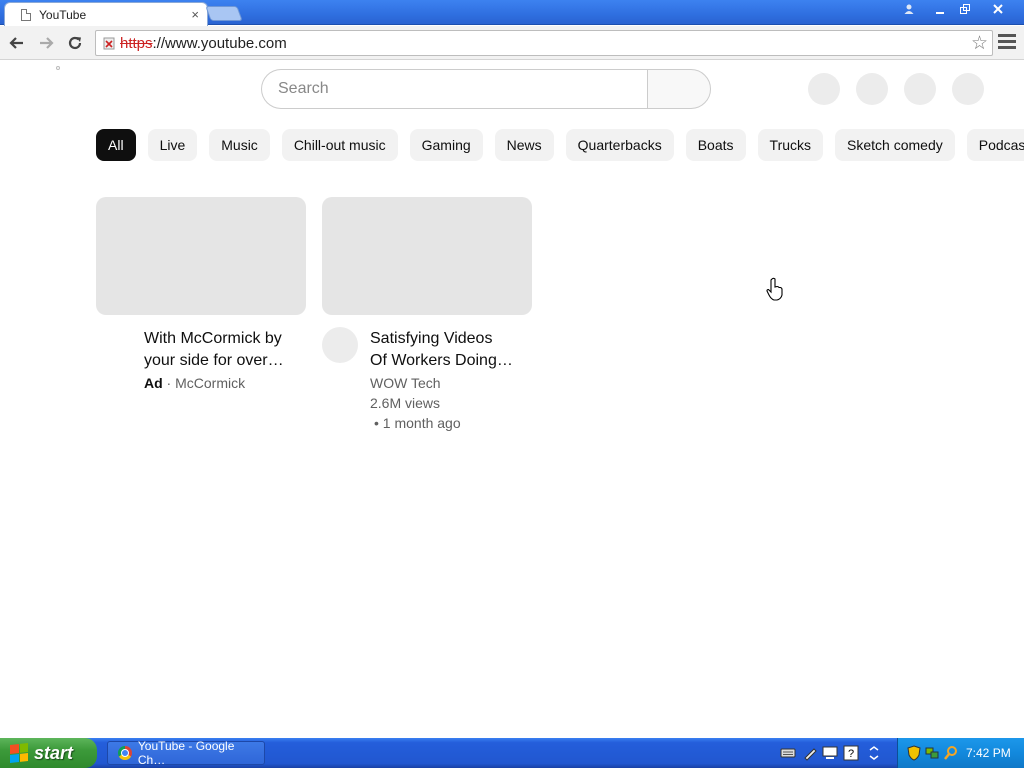  I want to click on insecure-lock-icon, so click(109, 43).